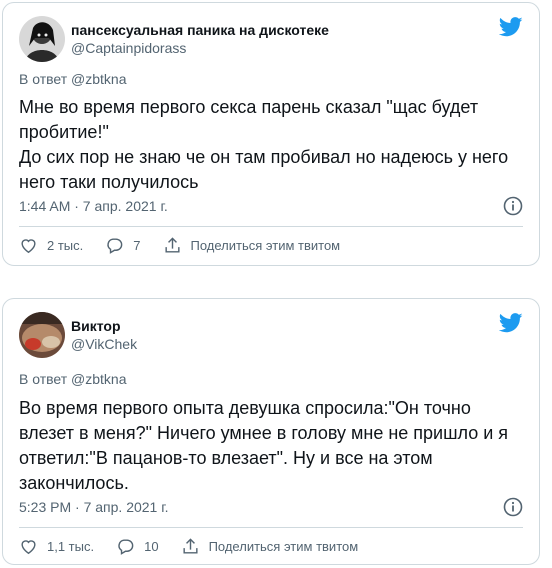  I want to click on reply-button: 7, so click(123, 245).